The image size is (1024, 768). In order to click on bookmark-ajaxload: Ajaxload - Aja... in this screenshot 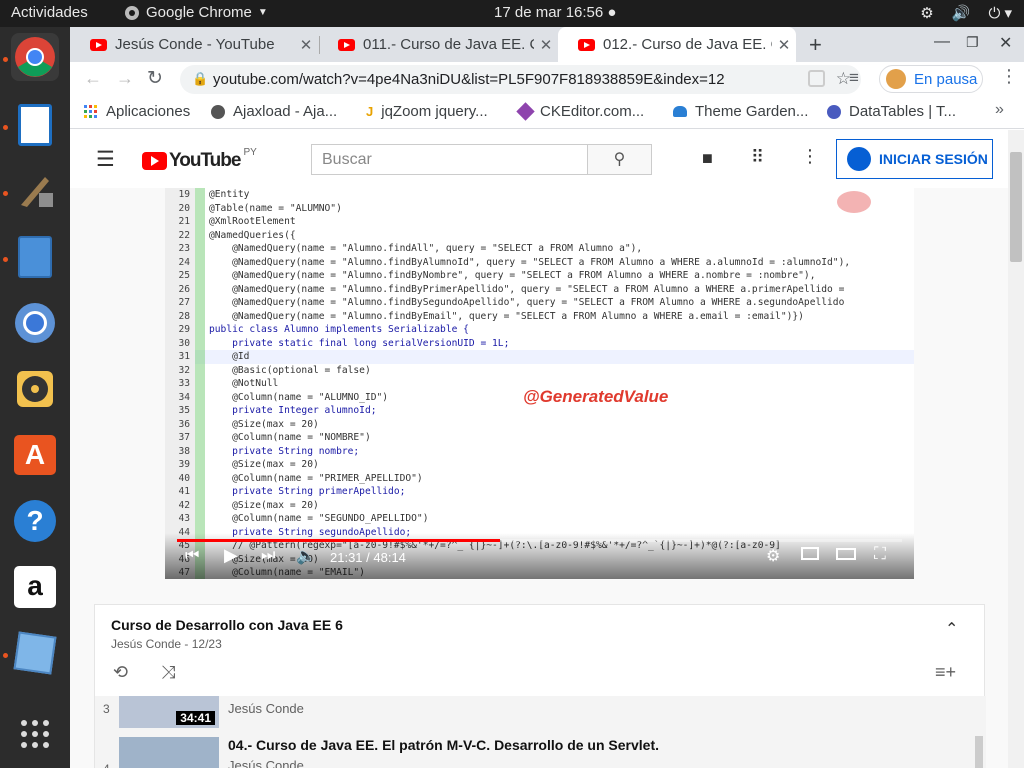, I will do `click(274, 111)`.